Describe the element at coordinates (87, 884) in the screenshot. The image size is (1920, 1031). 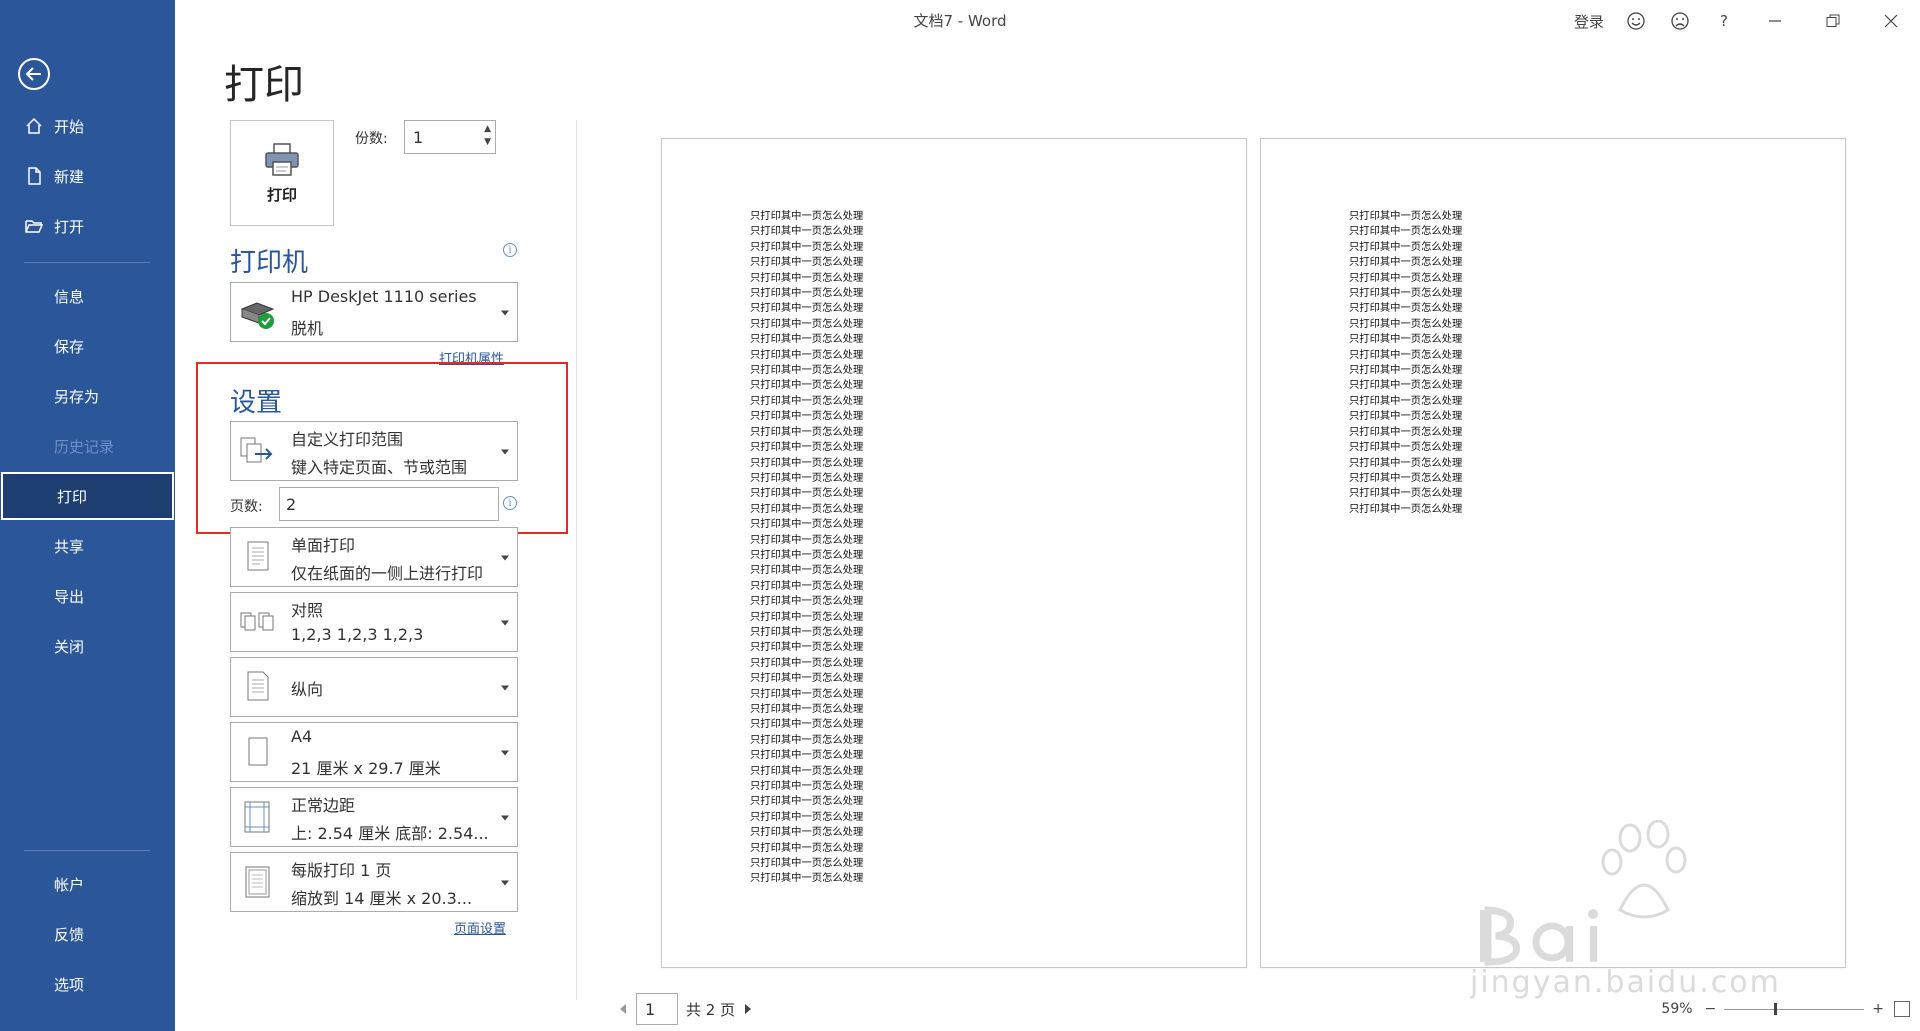
I see `nav-account: 帐户` at that location.